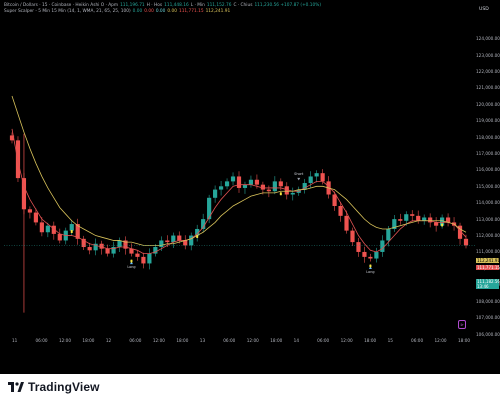 Image resolution: width=500 pixels, height=400 pixels. I want to click on y-tick-label: 107,000.00, so click(488, 318).